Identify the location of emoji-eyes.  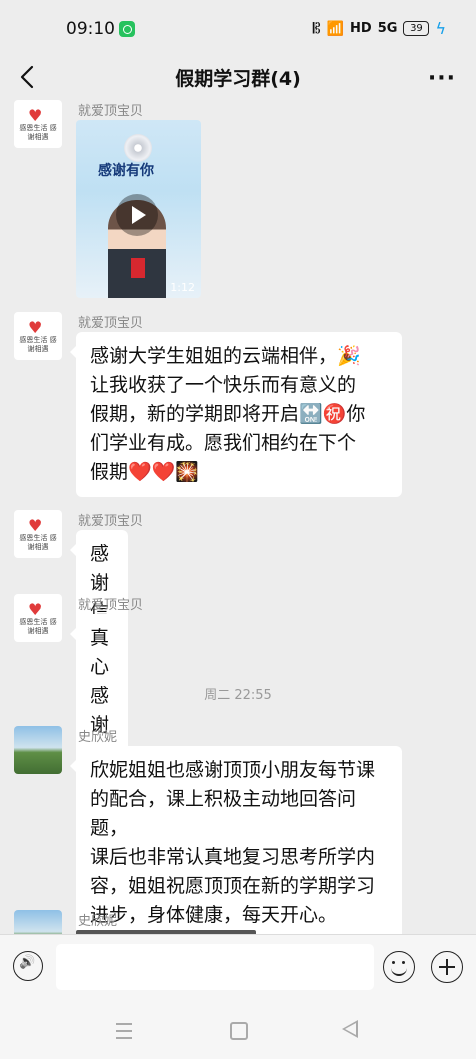
(393, 962).